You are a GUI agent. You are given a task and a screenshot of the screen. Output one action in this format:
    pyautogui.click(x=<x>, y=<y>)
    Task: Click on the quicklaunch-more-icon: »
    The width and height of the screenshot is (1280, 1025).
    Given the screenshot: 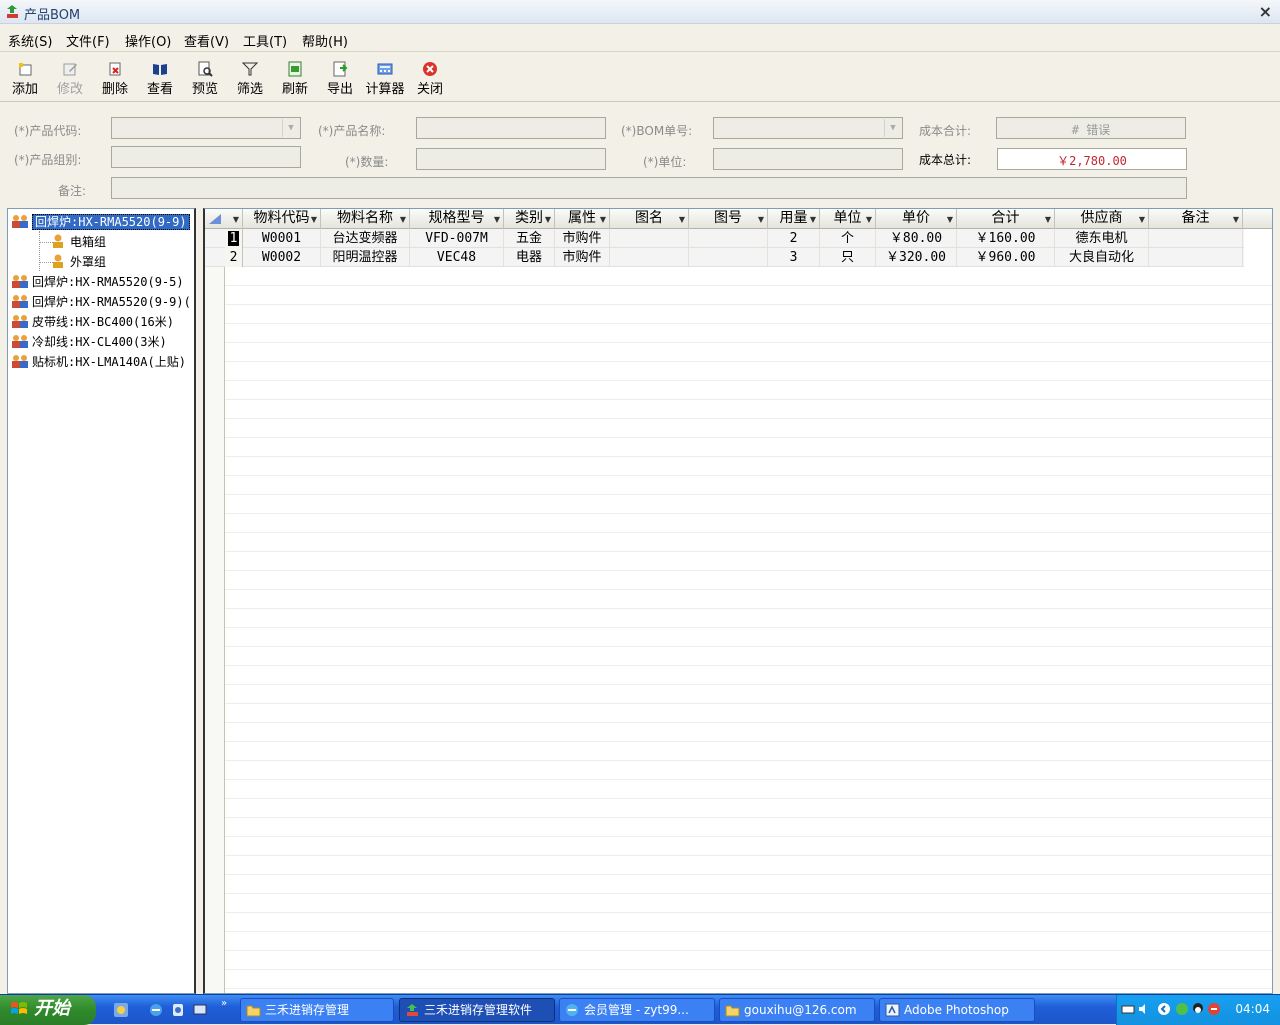 What is the action you would take?
    pyautogui.click(x=224, y=1003)
    